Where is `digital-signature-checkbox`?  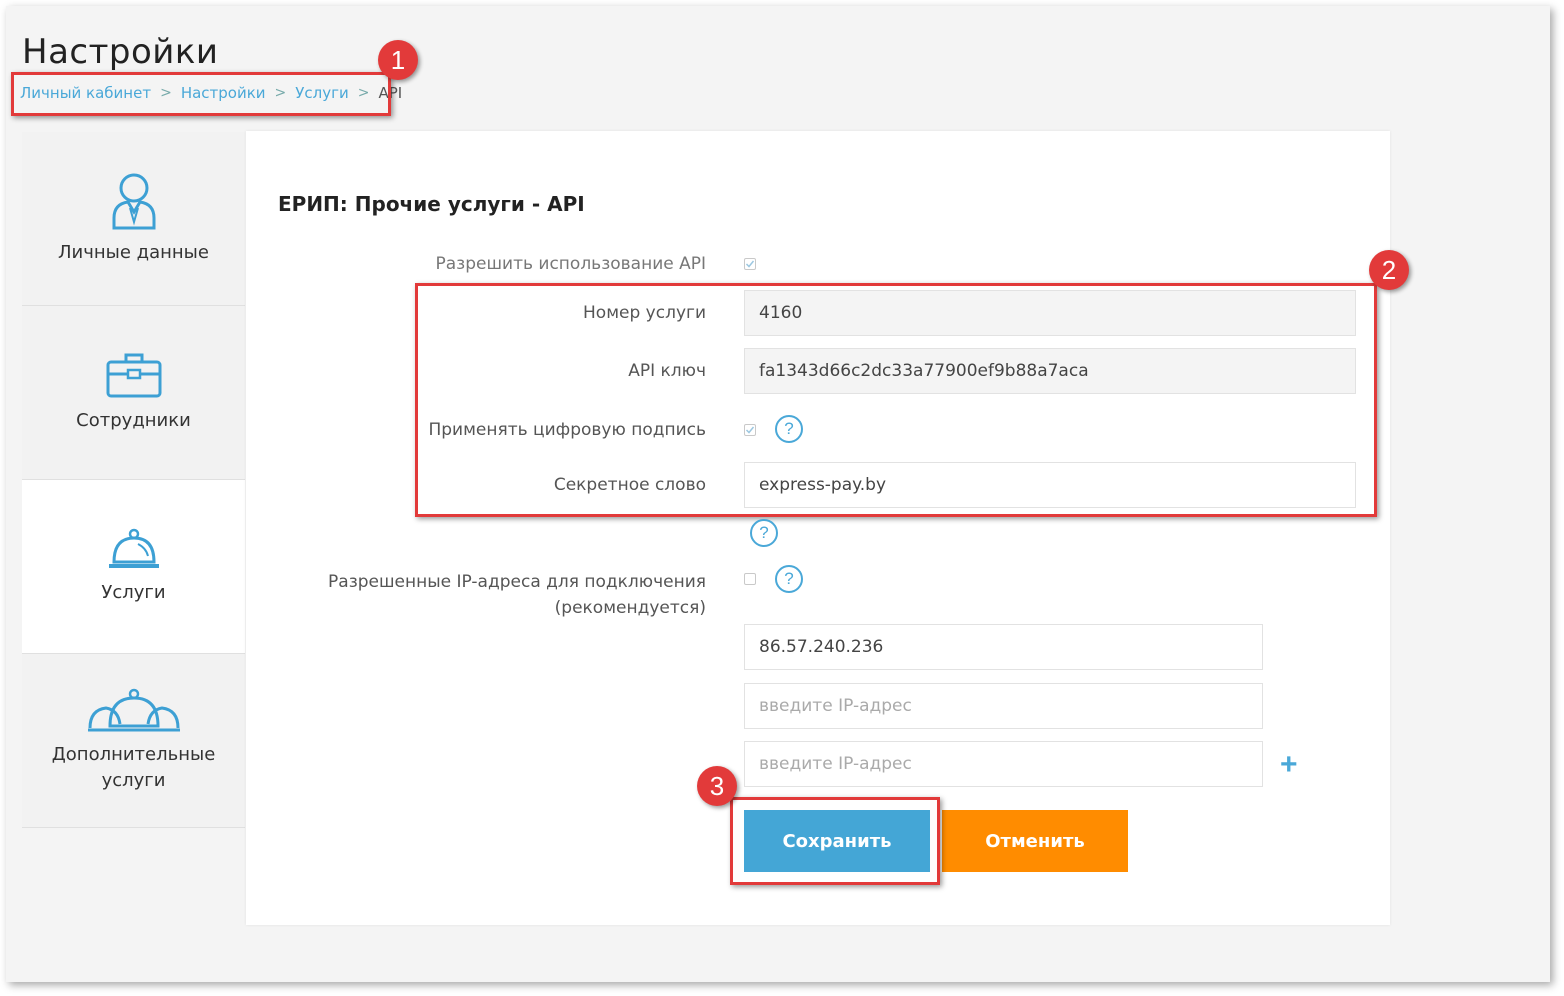 digital-signature-checkbox is located at coordinates (750, 430).